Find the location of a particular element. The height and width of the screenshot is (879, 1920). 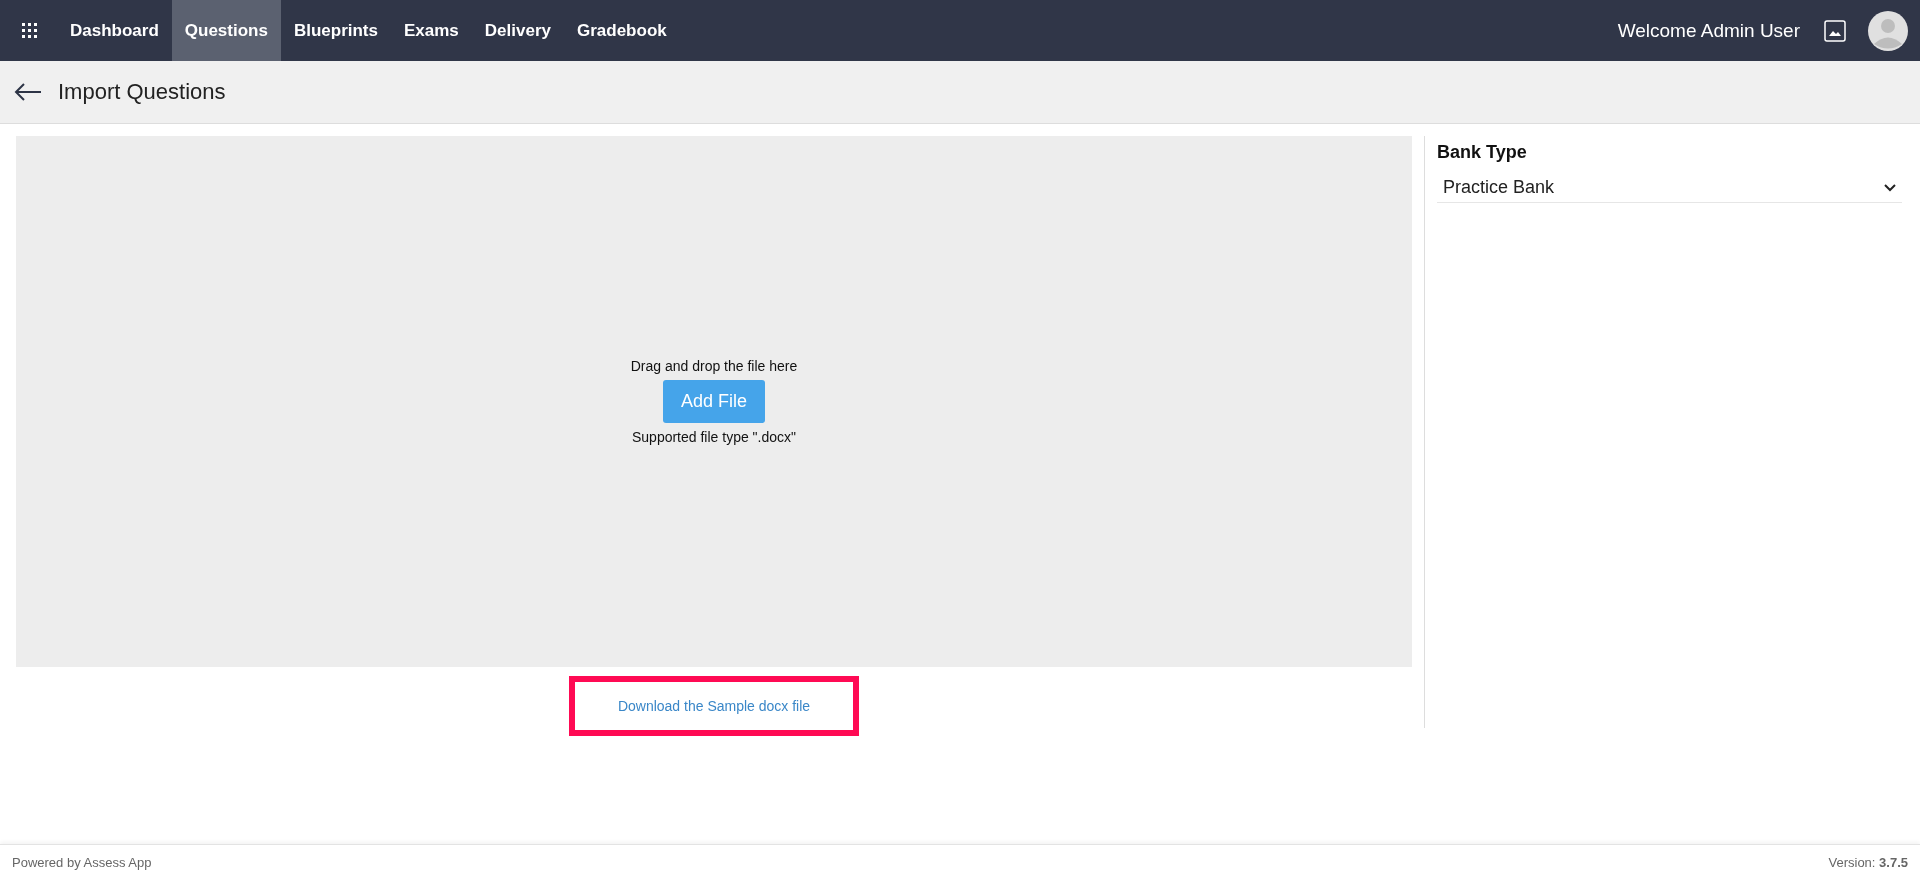

supported-type-text: Supported file type ".docx" is located at coordinates (713, 437).